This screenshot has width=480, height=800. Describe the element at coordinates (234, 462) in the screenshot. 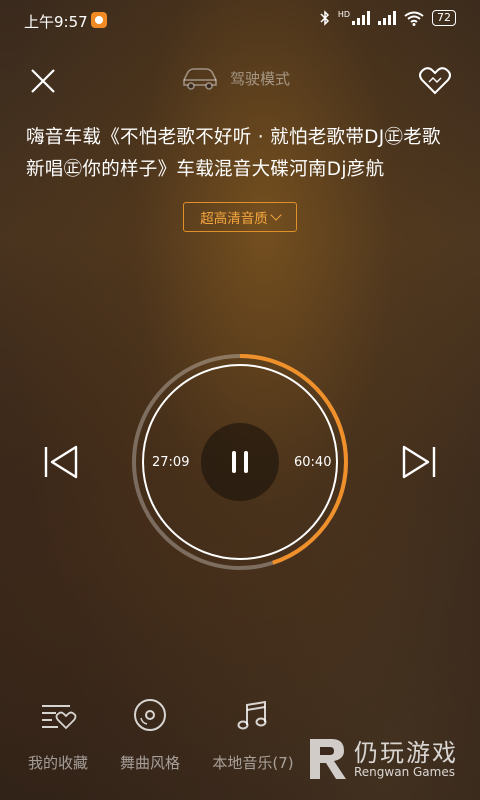

I see `pause-icon` at that location.